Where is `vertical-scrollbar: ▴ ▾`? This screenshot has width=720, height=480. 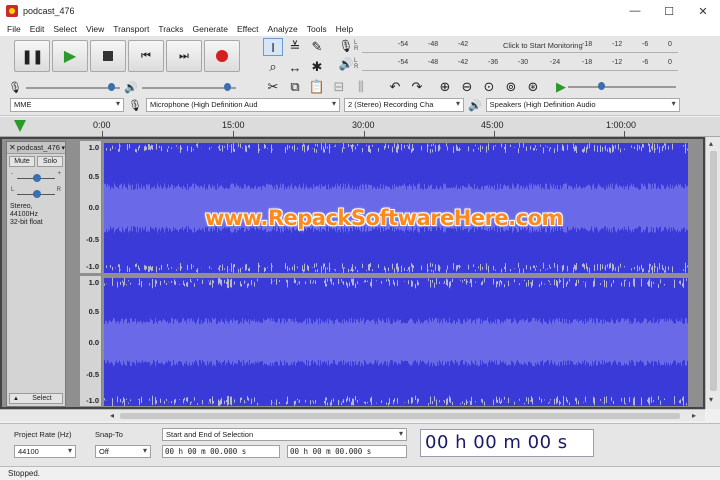 vertical-scrollbar: ▴ ▾ is located at coordinates (712, 273).